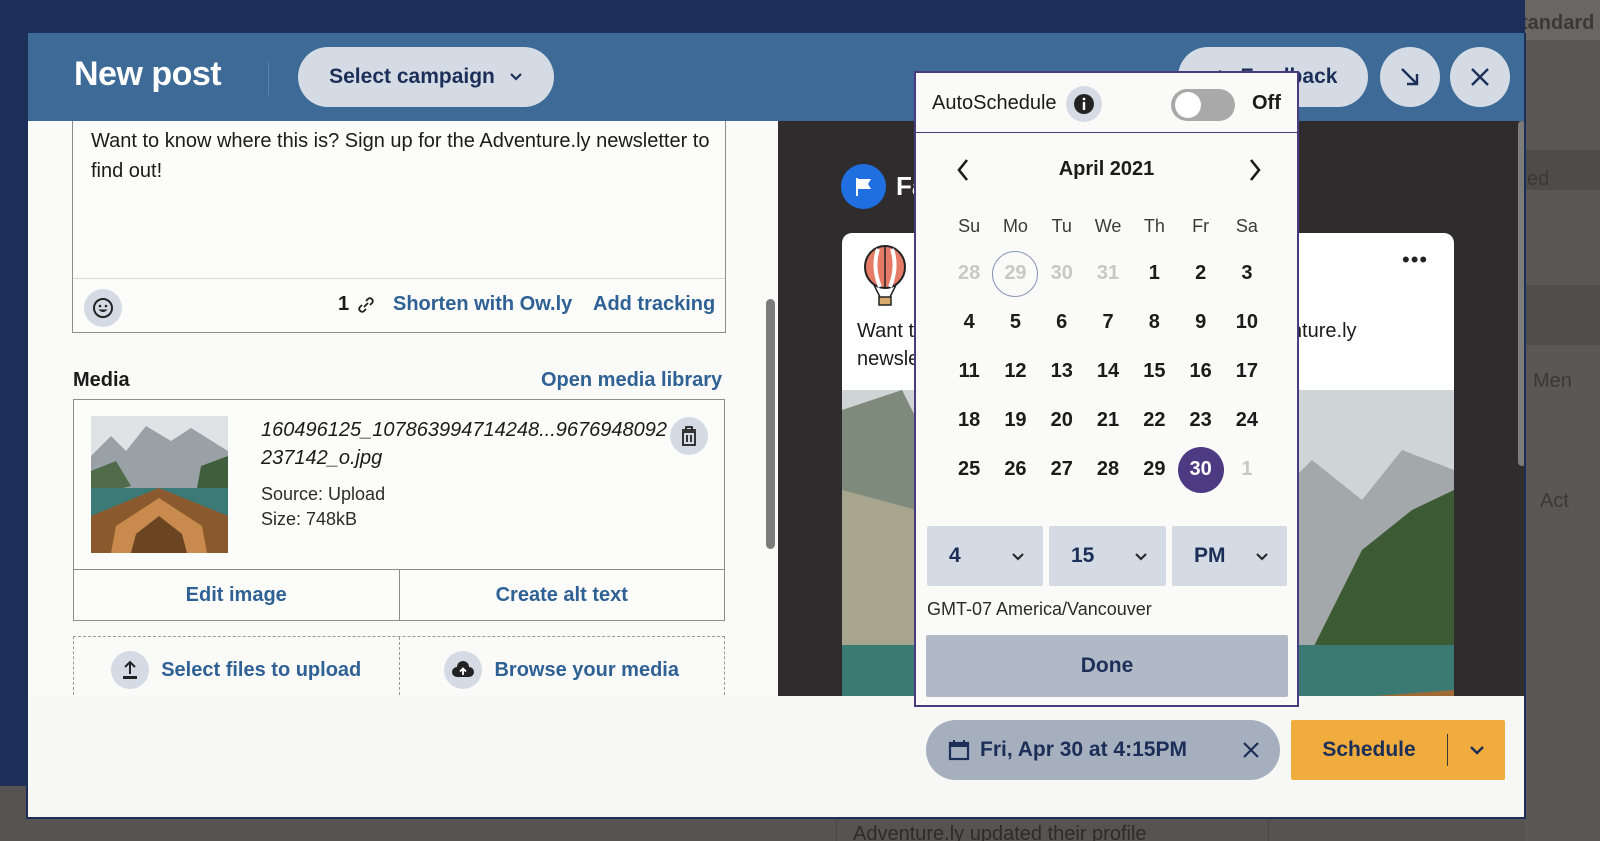 This screenshot has height=841, width=1600. I want to click on day-number: 17, so click(1247, 371).